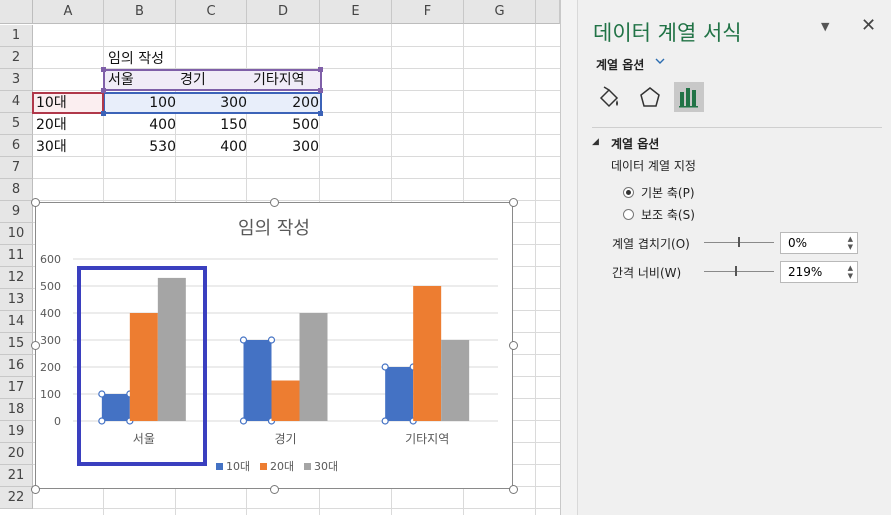 The height and width of the screenshot is (515, 891). I want to click on row-header-20: 20, so click(16, 454).